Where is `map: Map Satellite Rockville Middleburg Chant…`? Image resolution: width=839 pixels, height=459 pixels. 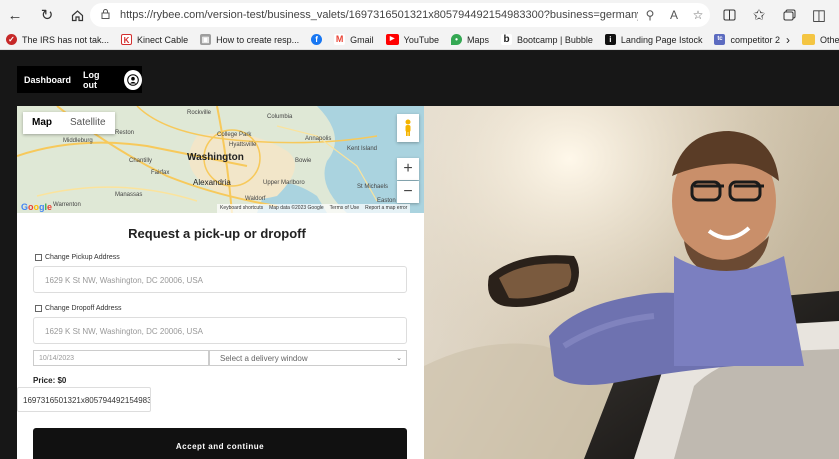 map: Map Satellite Rockville Middleburg Chant… is located at coordinates (220, 159).